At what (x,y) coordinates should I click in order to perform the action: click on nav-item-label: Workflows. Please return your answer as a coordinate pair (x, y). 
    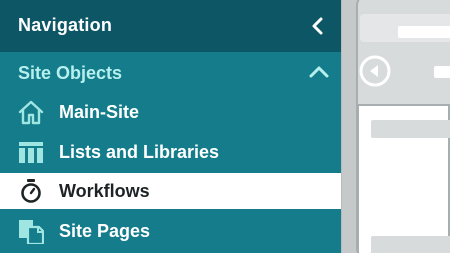
    Looking at the image, I should click on (104, 191).